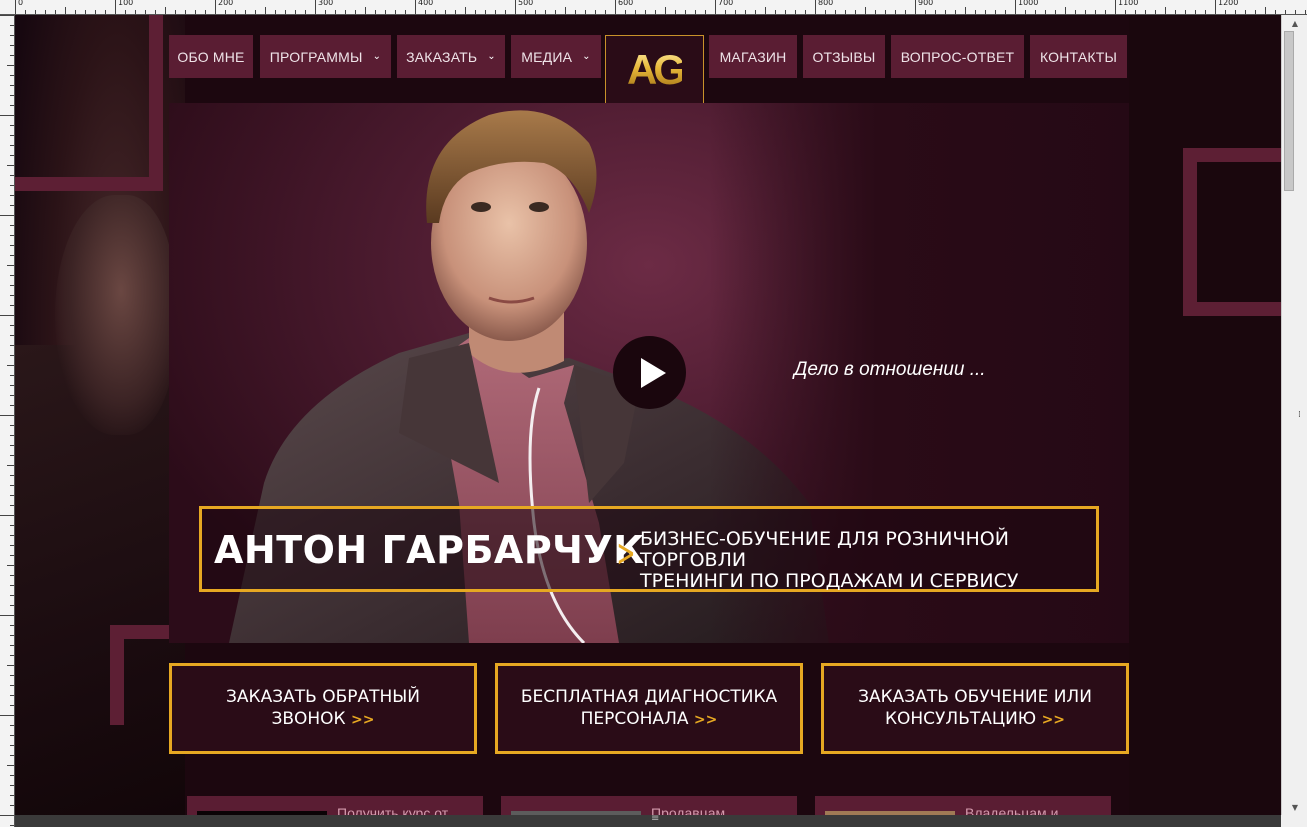 This screenshot has height=827, width=1307. Describe the element at coordinates (1294, 807) in the screenshot. I see `scroll-down-icon: ▼` at that location.